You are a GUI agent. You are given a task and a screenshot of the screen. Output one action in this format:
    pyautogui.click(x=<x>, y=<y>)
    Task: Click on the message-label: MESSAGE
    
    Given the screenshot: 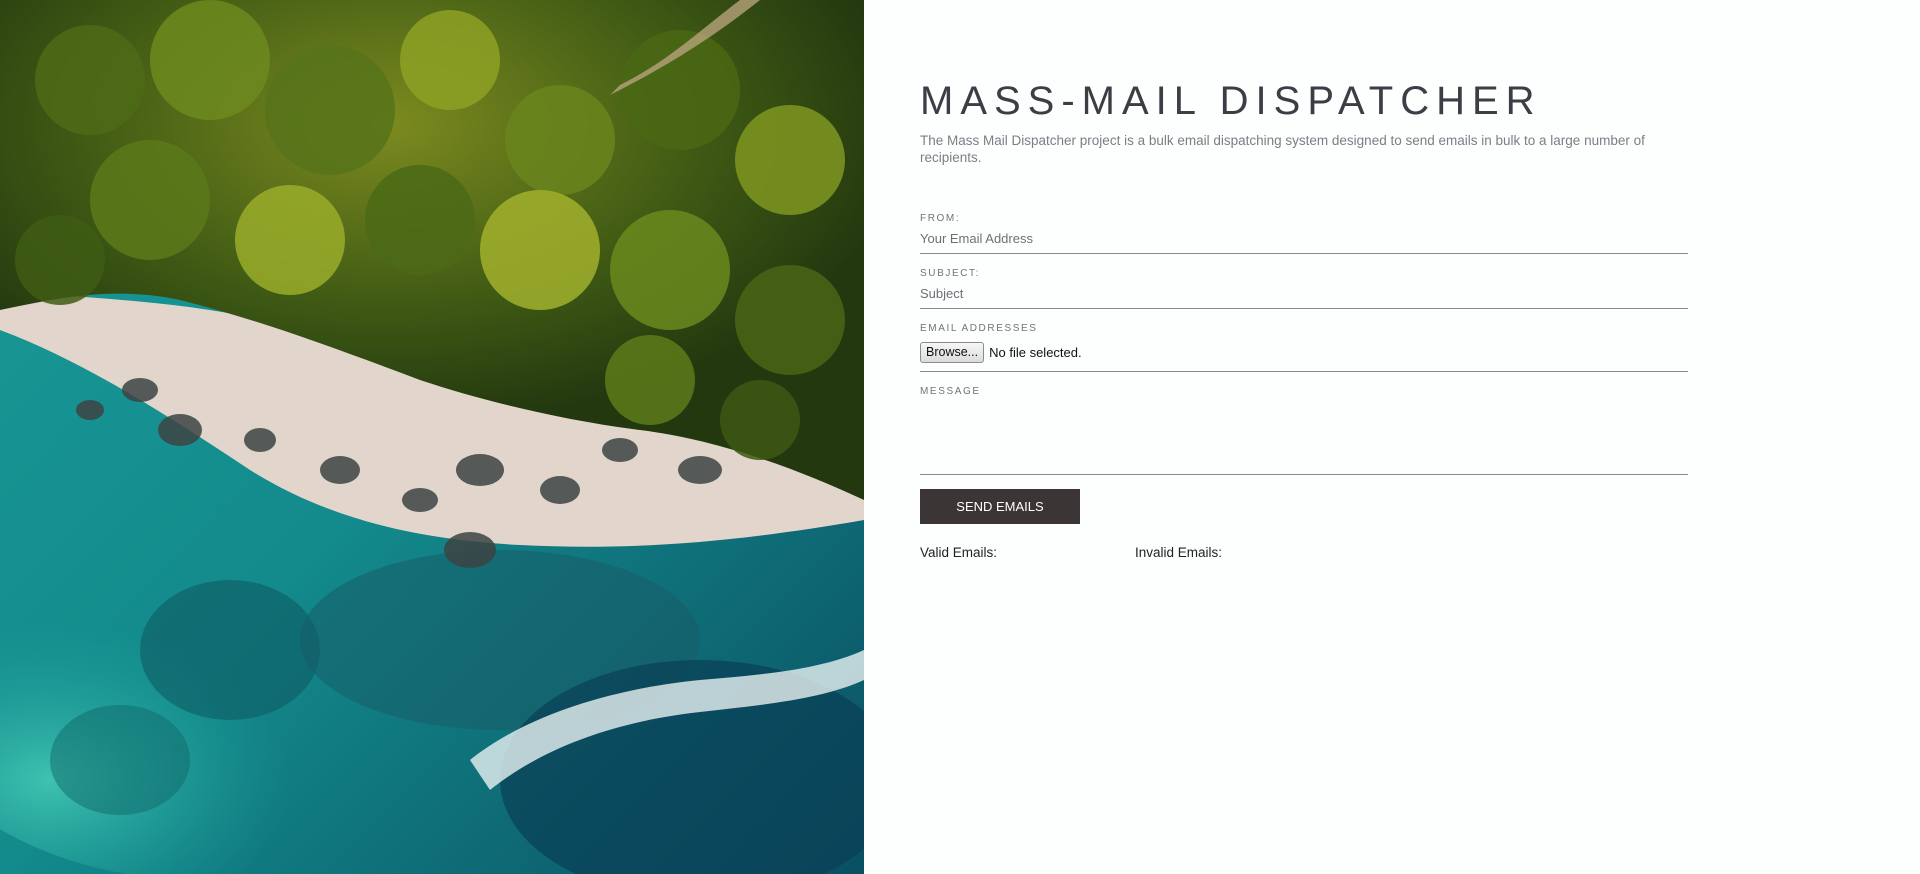 What is the action you would take?
    pyautogui.click(x=950, y=391)
    